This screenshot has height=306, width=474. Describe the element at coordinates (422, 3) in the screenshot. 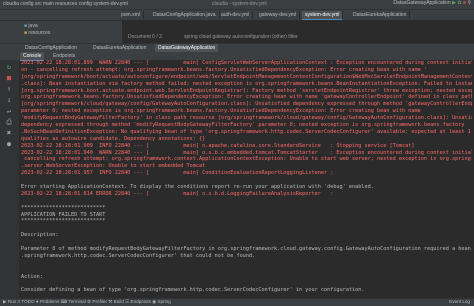

I see `run-config-label: DatasGatewayApplication` at that location.